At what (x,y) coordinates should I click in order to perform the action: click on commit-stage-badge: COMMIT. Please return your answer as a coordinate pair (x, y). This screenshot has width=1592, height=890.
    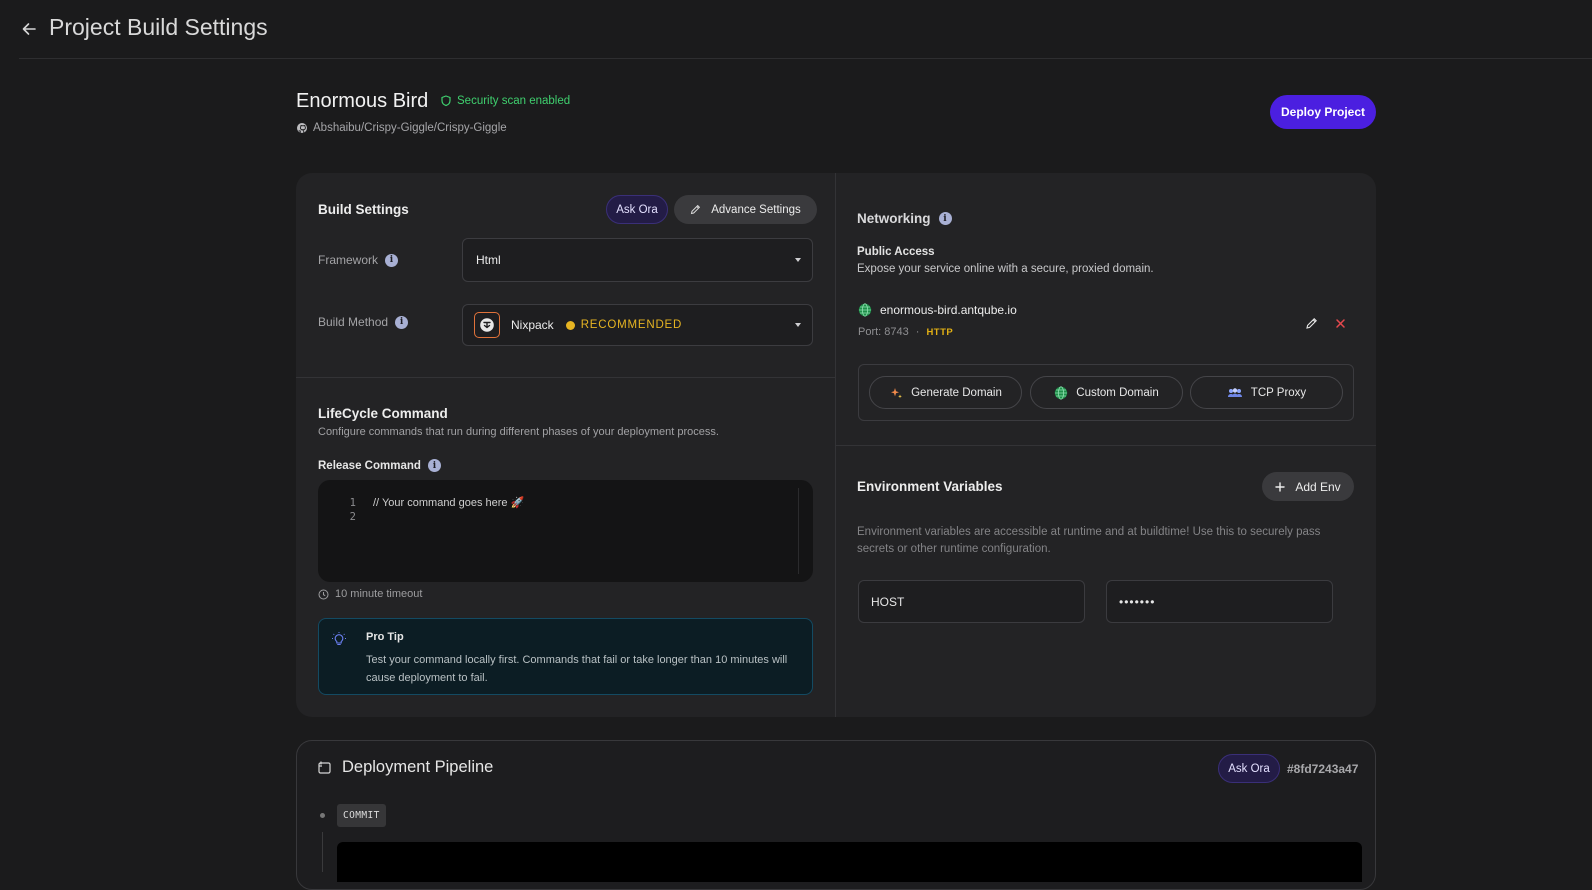
    Looking at the image, I should click on (361, 815).